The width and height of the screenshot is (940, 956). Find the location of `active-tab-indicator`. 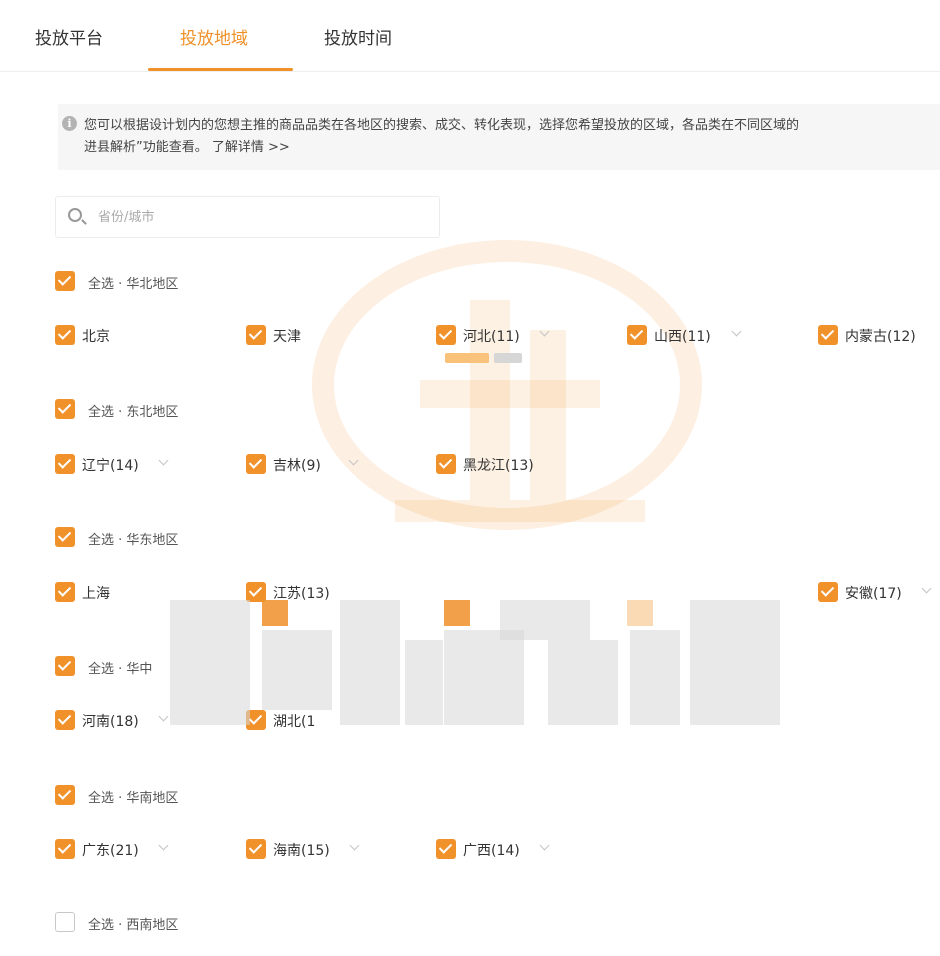

active-tab-indicator is located at coordinates (220, 69).